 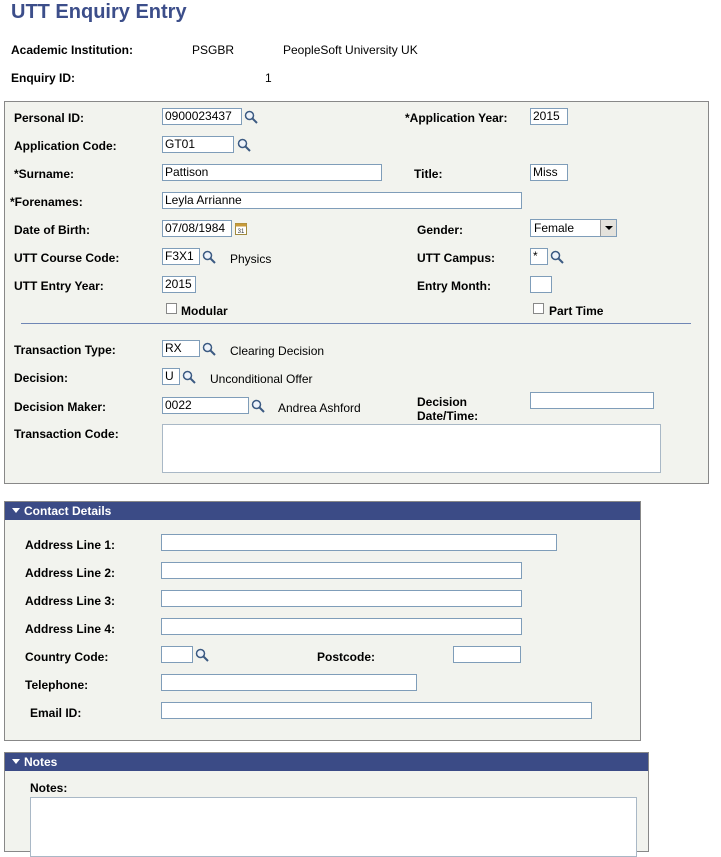 What do you see at coordinates (346, 657) in the screenshot?
I see `postcode-label: Postcode:` at bounding box center [346, 657].